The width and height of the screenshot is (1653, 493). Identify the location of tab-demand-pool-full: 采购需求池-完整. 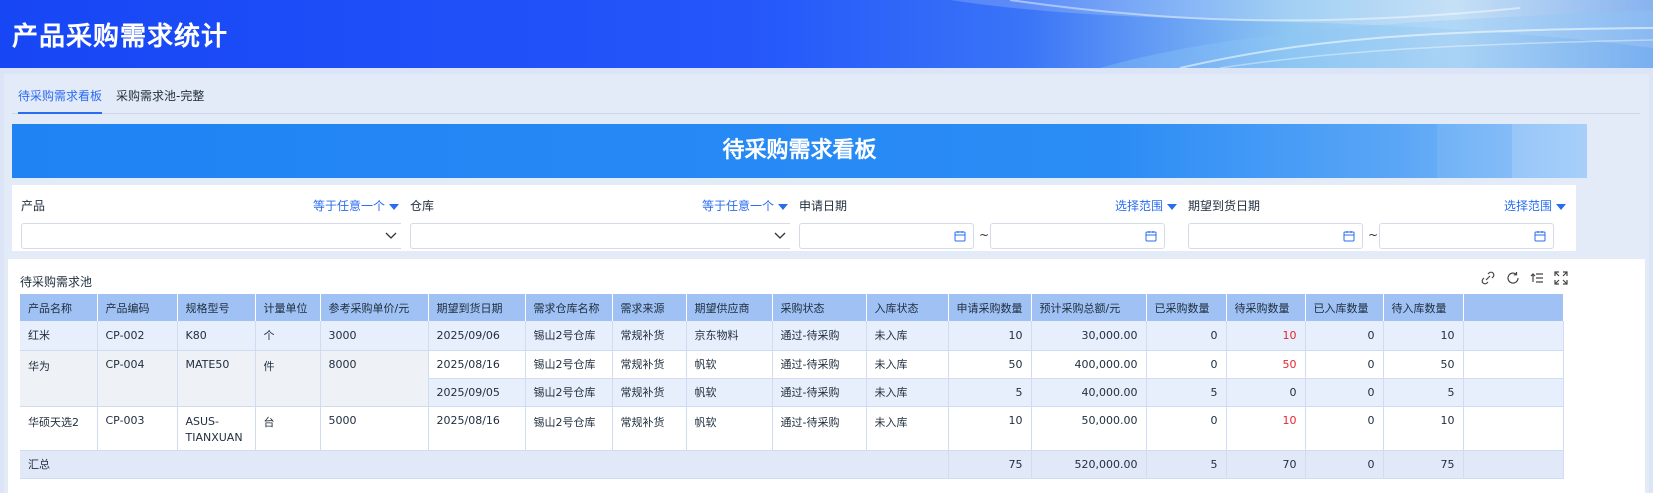
(160, 100).